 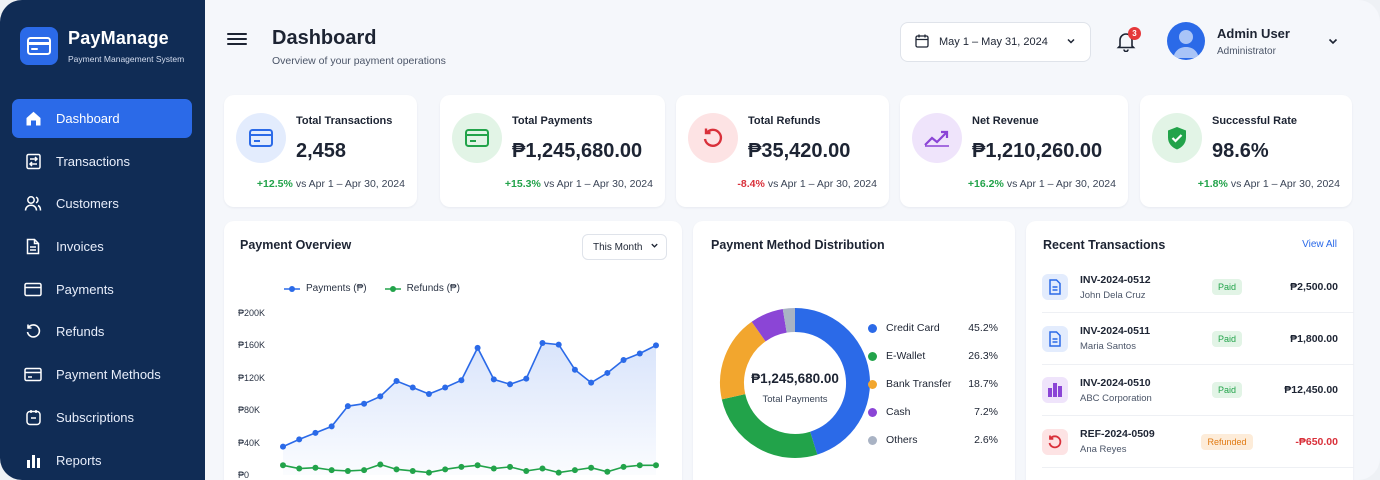 What do you see at coordinates (33, 161) in the screenshot?
I see `transactions-icon` at bounding box center [33, 161].